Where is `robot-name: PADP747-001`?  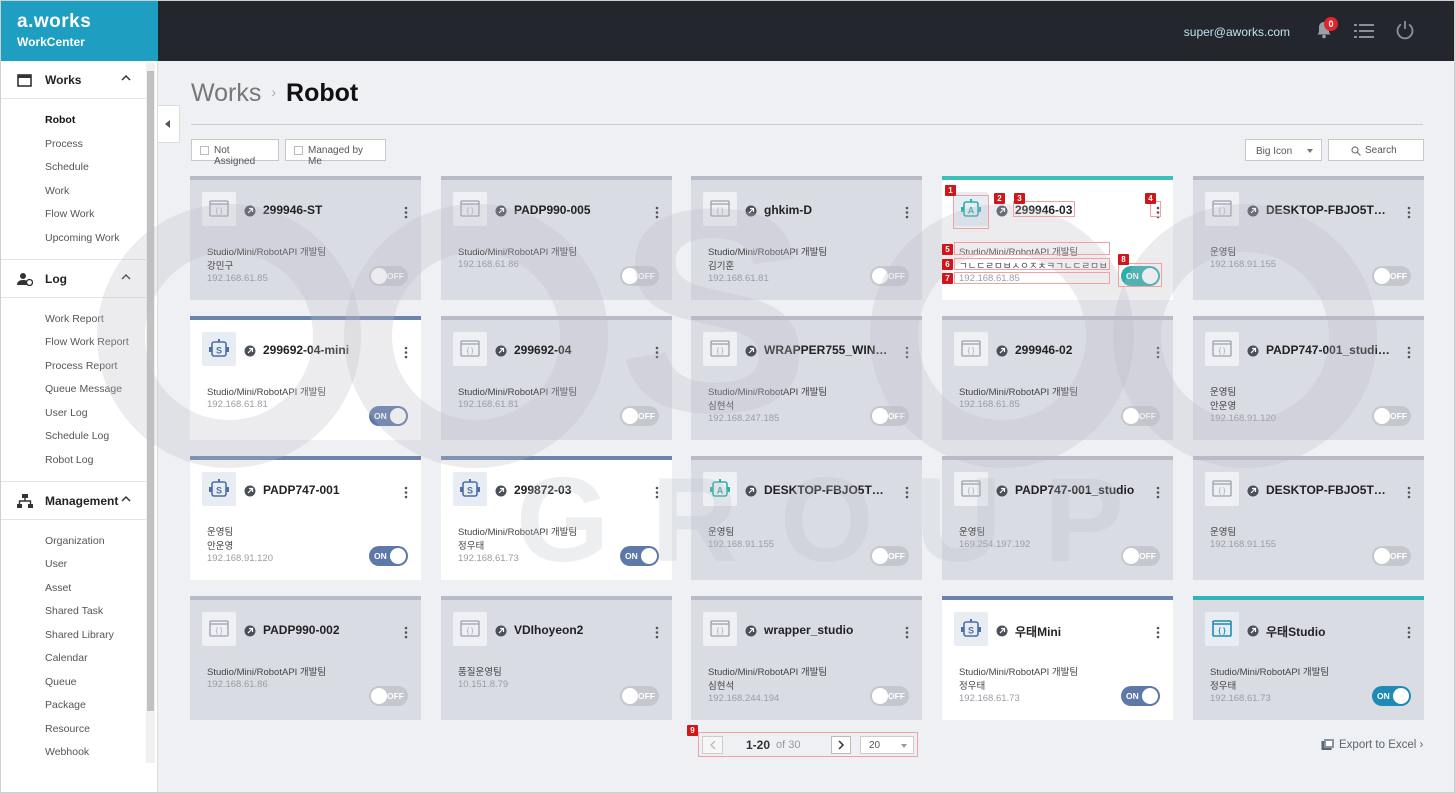
robot-name: PADP747-001 is located at coordinates (325, 490).